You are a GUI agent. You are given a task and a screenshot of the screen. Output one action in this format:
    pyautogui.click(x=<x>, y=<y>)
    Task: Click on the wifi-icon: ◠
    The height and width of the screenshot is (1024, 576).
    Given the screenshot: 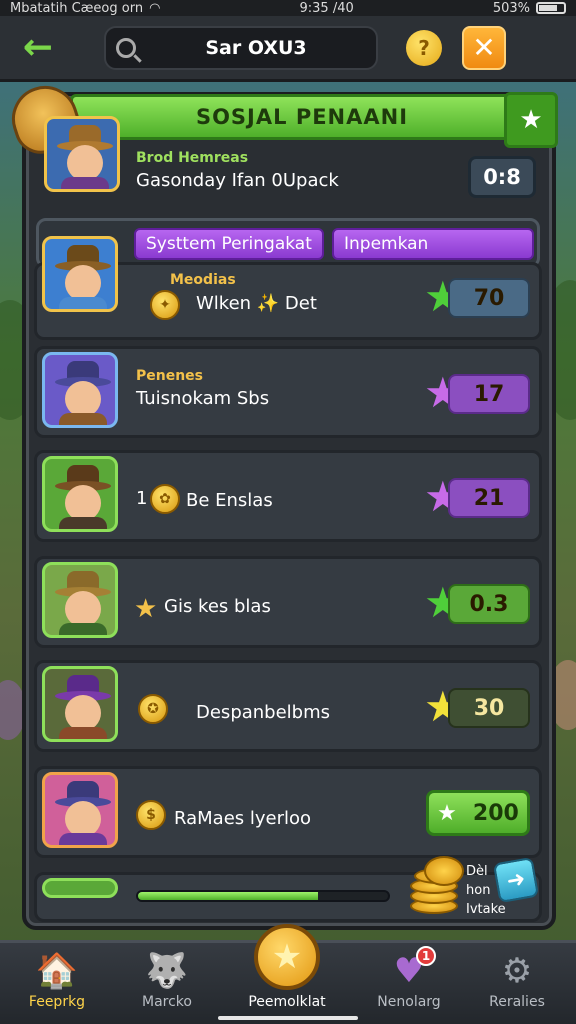 What is the action you would take?
    pyautogui.click(x=155, y=8)
    